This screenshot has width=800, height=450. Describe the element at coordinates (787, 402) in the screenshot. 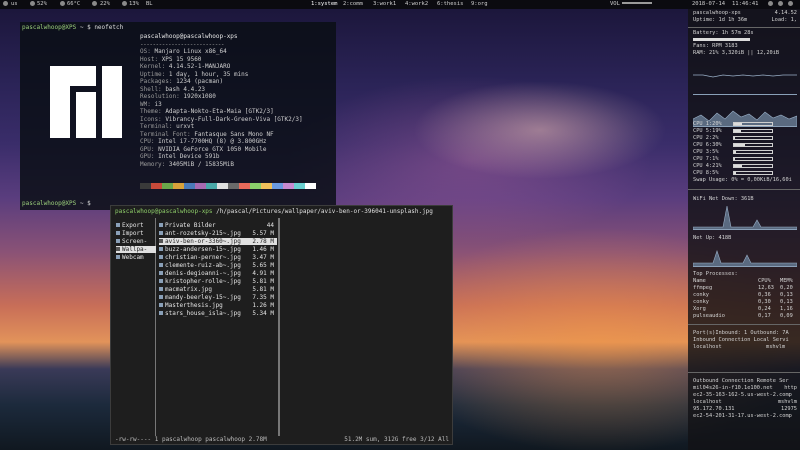

I see `outbound-port: mshvlm` at that location.